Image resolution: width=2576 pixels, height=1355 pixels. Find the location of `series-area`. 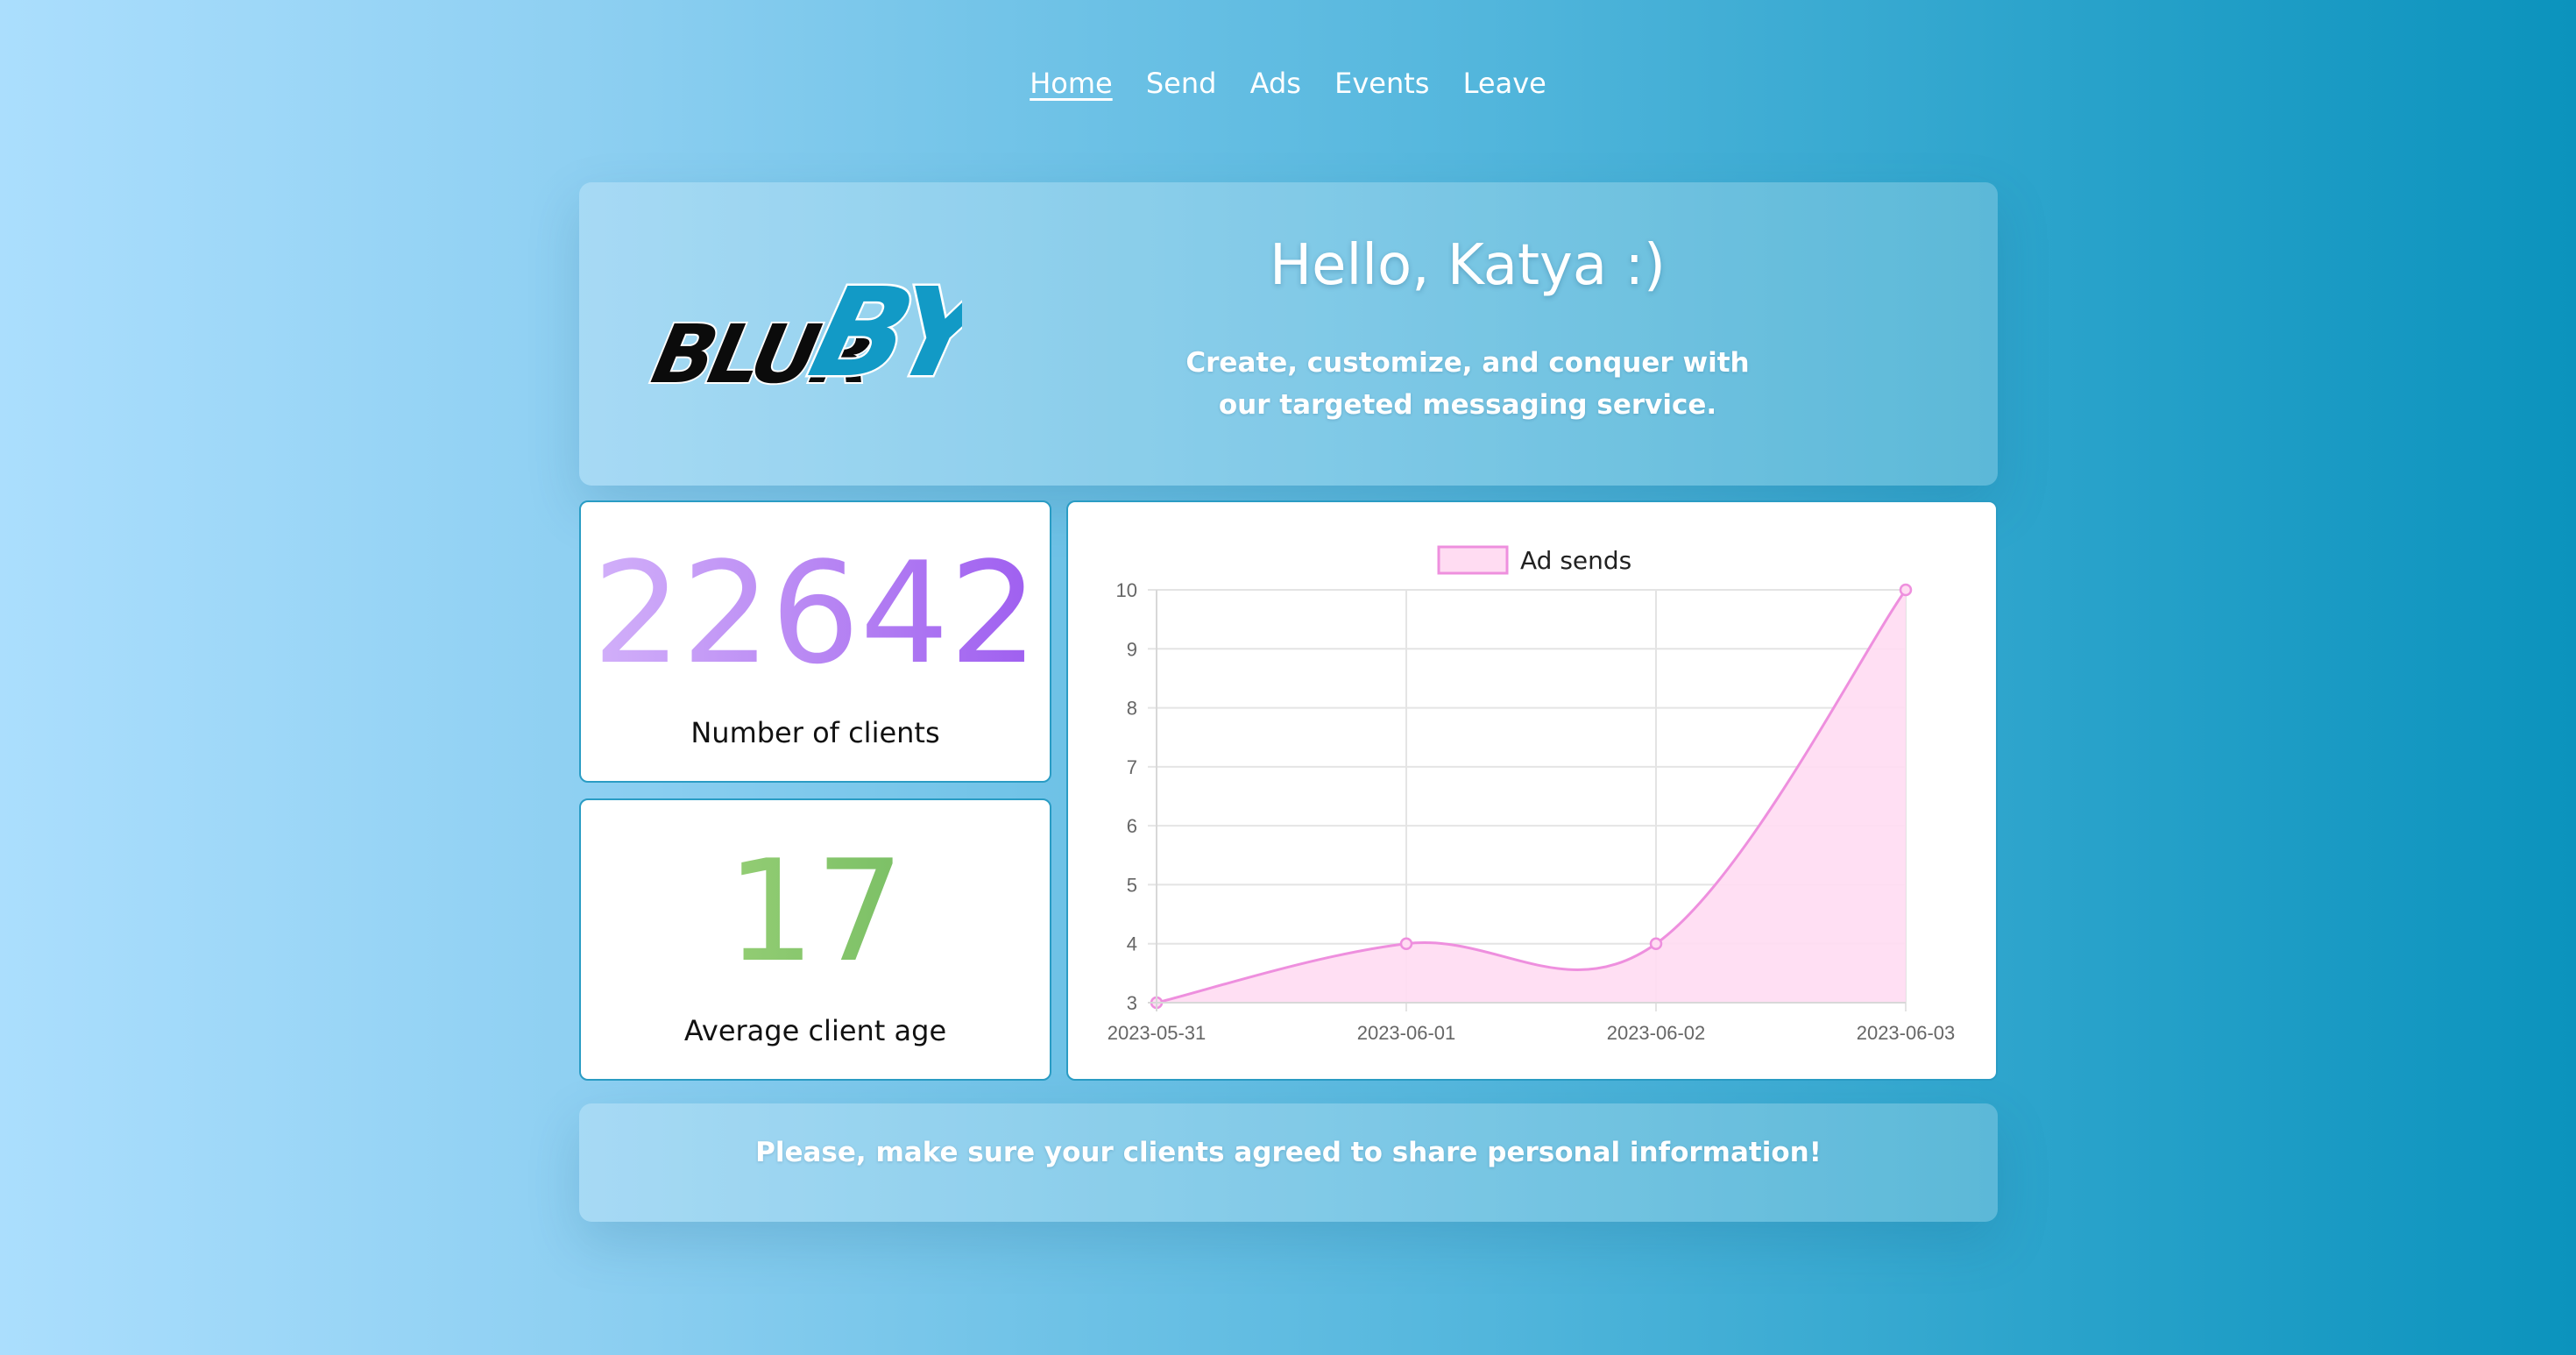

series-area is located at coordinates (1531, 797).